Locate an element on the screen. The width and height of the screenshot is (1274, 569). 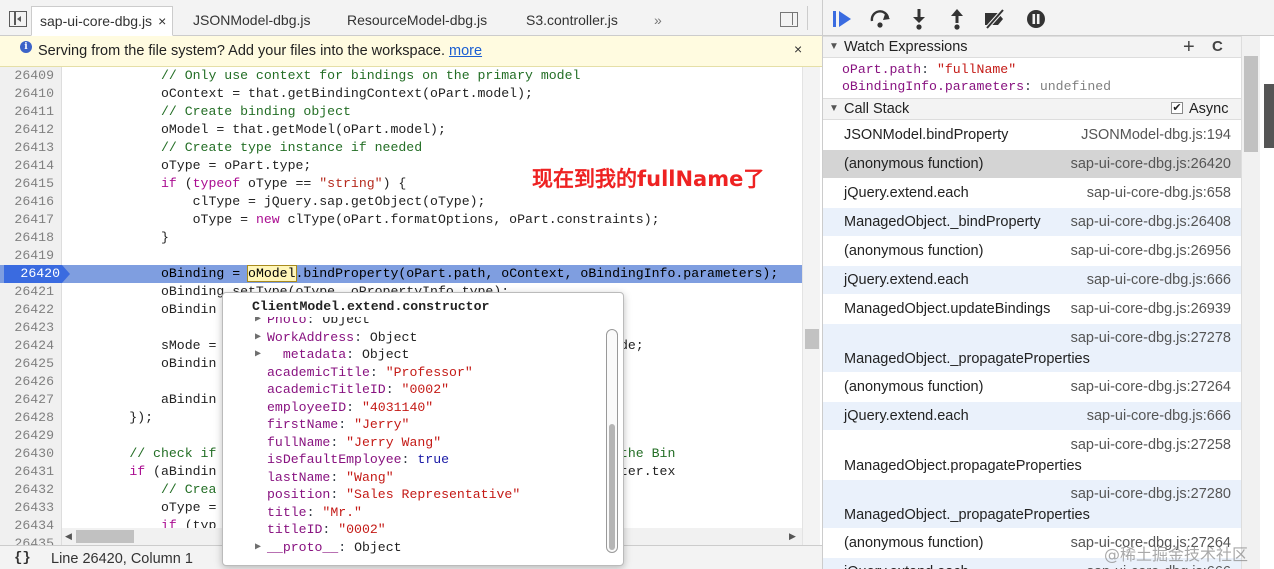
line-number: 26411 is located at coordinates (28, 112).